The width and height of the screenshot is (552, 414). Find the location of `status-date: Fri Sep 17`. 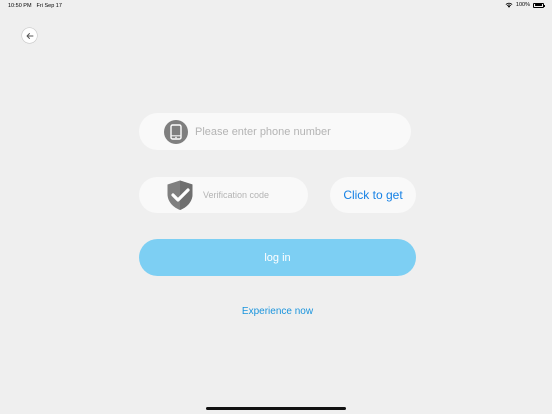

status-date: Fri Sep 17 is located at coordinates (49, 6).